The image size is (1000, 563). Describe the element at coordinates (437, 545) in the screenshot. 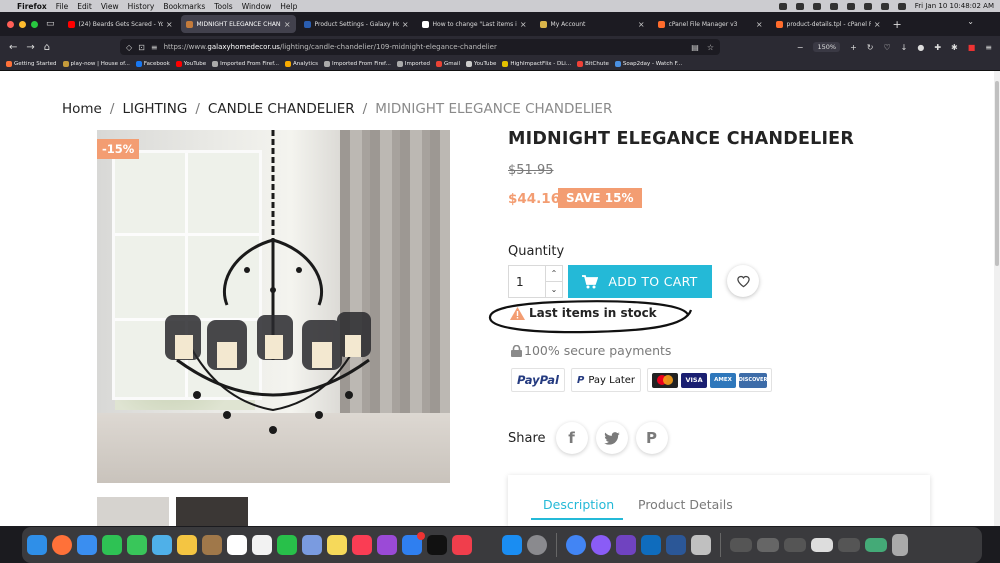

I see `apple-tv-icon` at that location.